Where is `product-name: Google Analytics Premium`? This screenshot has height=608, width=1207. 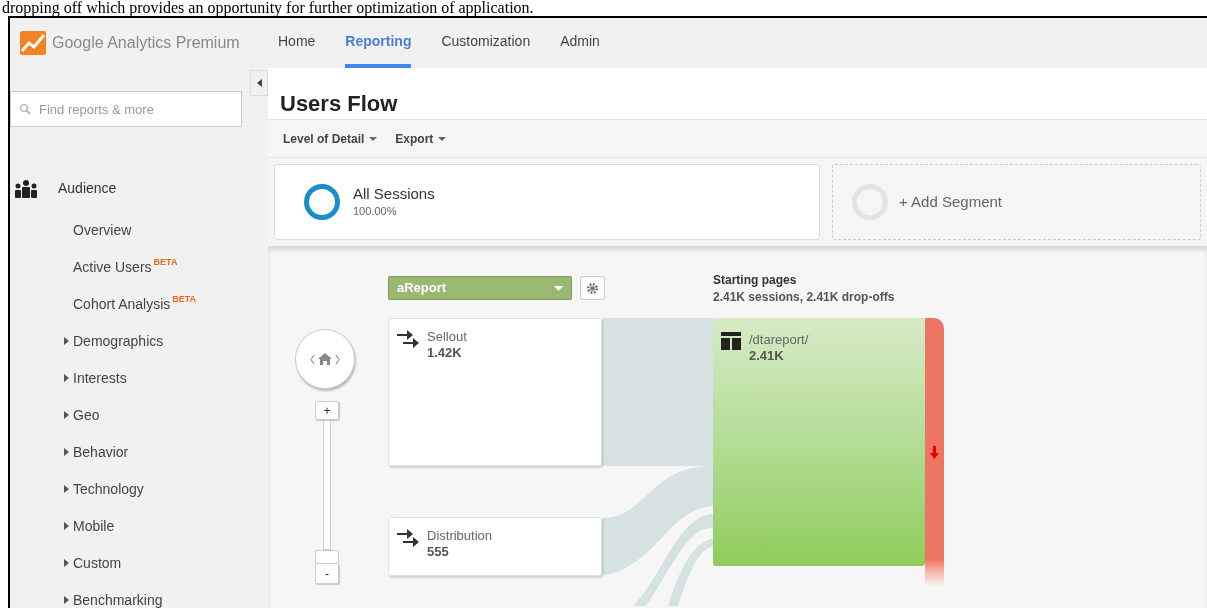 product-name: Google Analytics Premium is located at coordinates (146, 43).